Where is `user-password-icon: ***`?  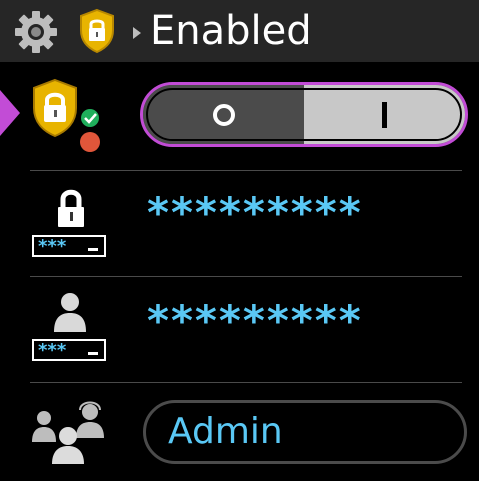 user-password-icon: *** is located at coordinates (69, 327).